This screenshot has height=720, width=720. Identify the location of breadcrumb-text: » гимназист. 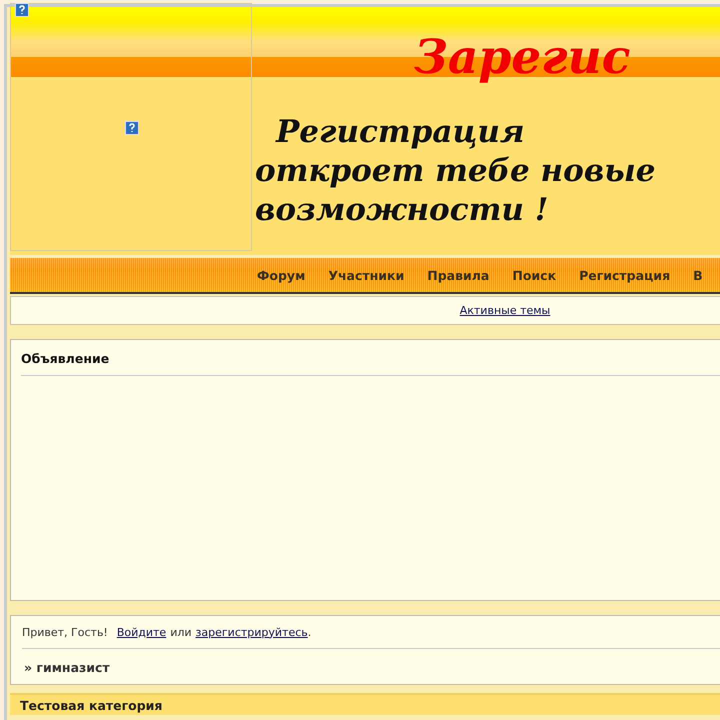
(67, 668).